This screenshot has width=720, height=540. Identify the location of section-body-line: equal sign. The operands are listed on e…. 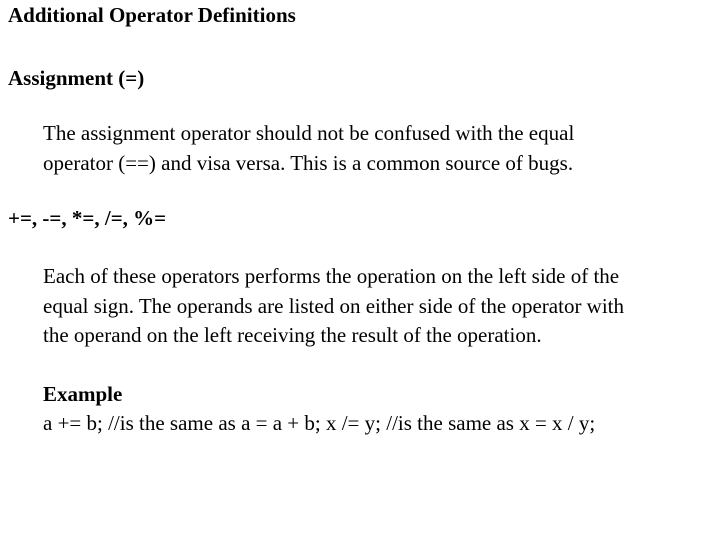
(334, 306).